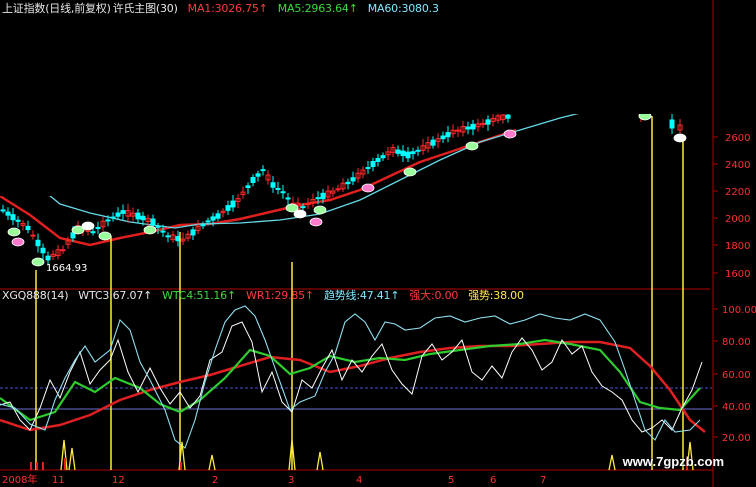  What do you see at coordinates (145, 8) in the screenshot?
I see `indicator-name: 许氏主图(30)` at bounding box center [145, 8].